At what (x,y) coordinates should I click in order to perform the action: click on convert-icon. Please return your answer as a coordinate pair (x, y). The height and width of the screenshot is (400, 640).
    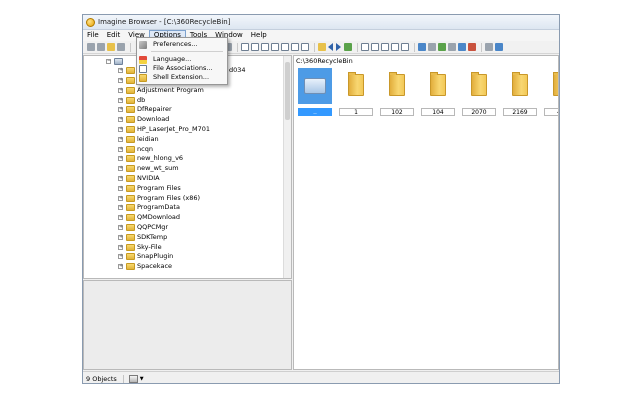
    Looking at the image, I should click on (452, 47).